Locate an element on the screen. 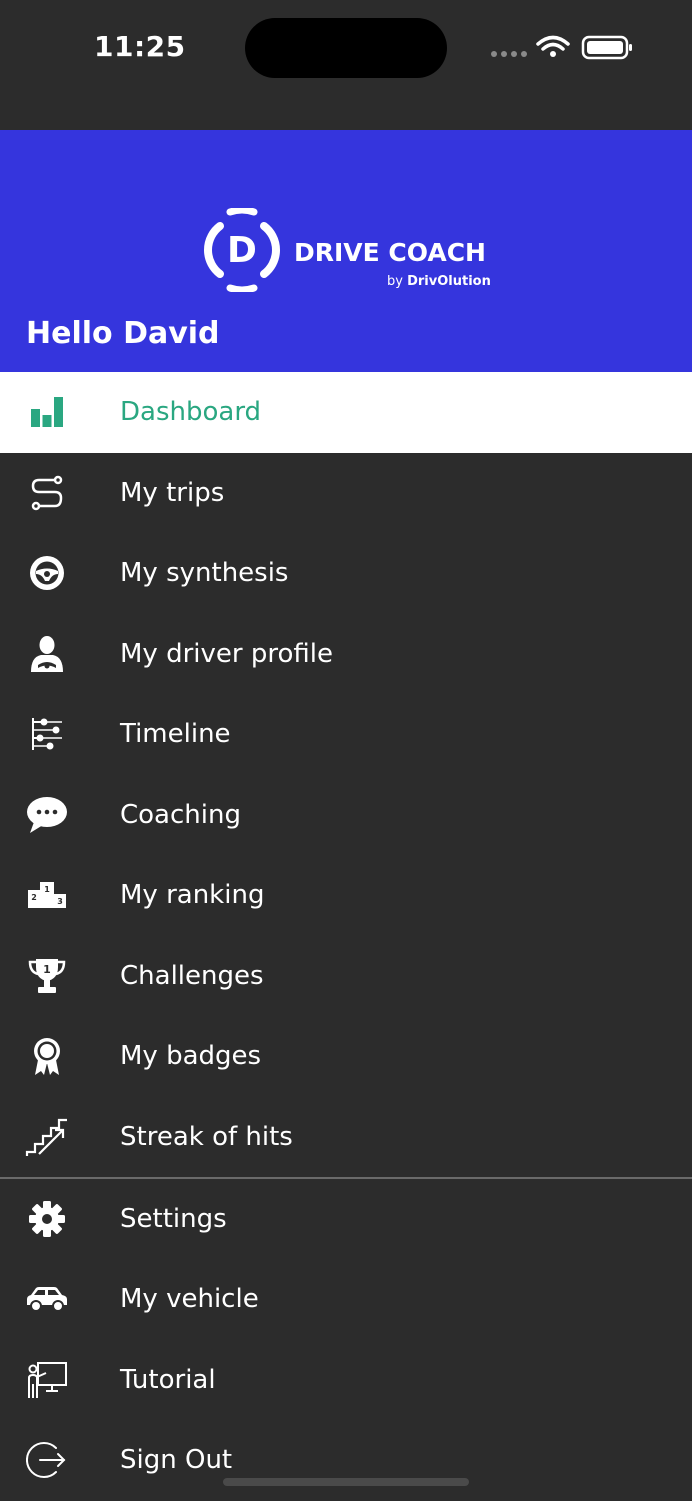 Image resolution: width=692 pixels, height=1501 pixels. bar-chart-icon is located at coordinates (47, 412).